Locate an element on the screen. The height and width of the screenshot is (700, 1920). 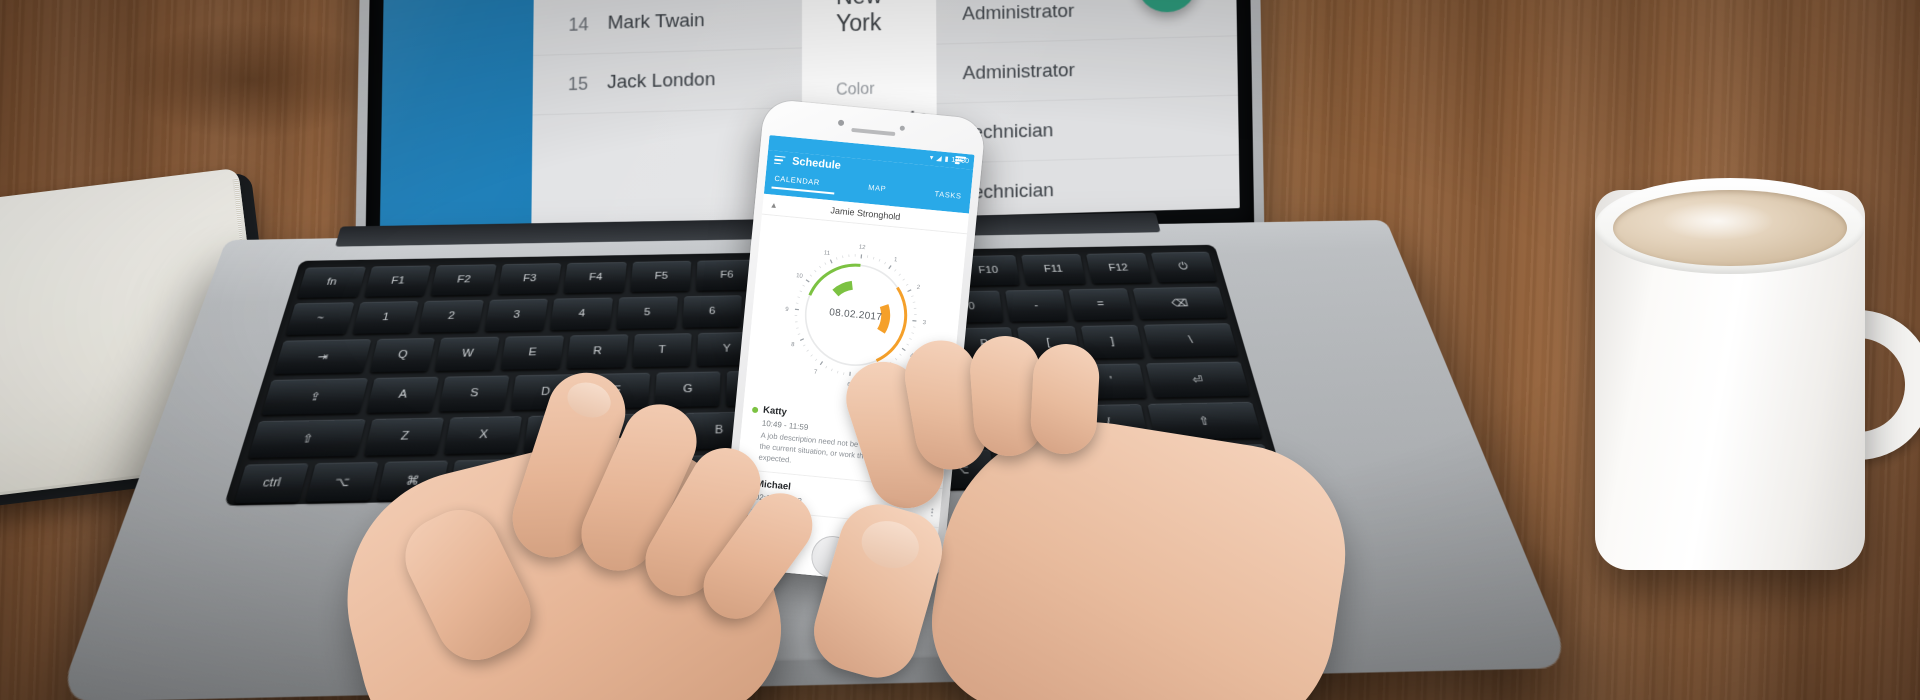
filter-icon is located at coordinates (960, 160).